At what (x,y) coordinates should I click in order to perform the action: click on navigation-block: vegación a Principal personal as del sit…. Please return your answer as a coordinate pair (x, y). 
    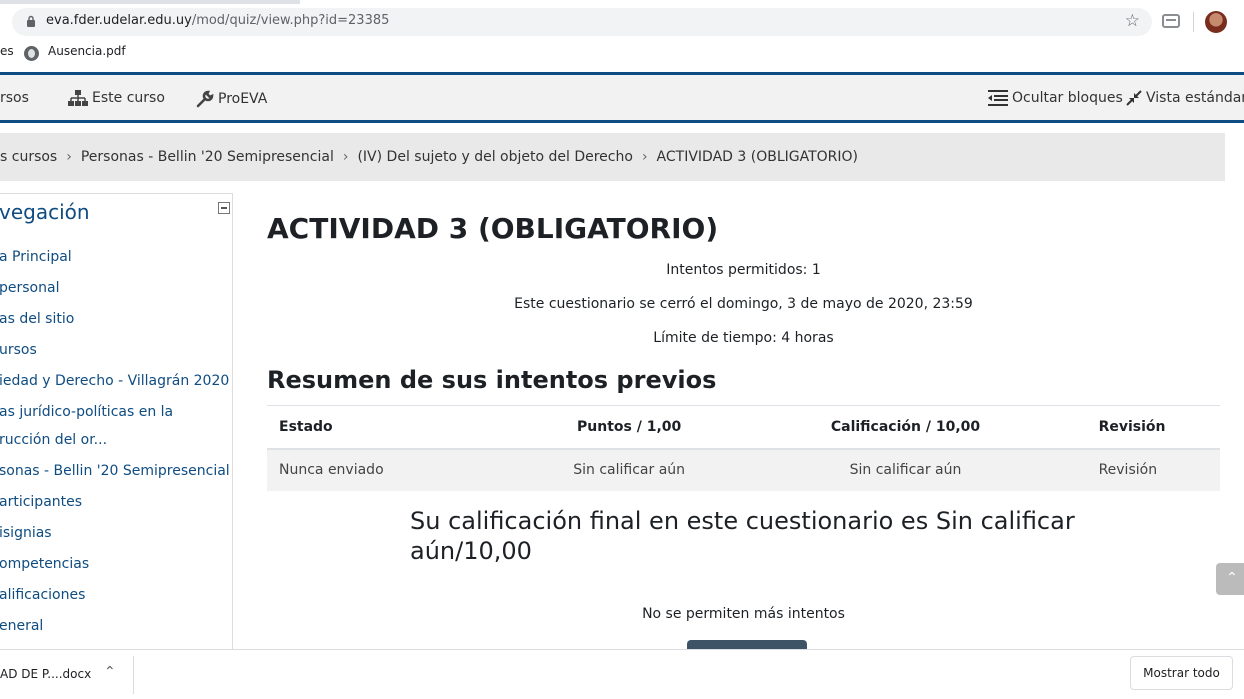
    Looking at the image, I should click on (116, 423).